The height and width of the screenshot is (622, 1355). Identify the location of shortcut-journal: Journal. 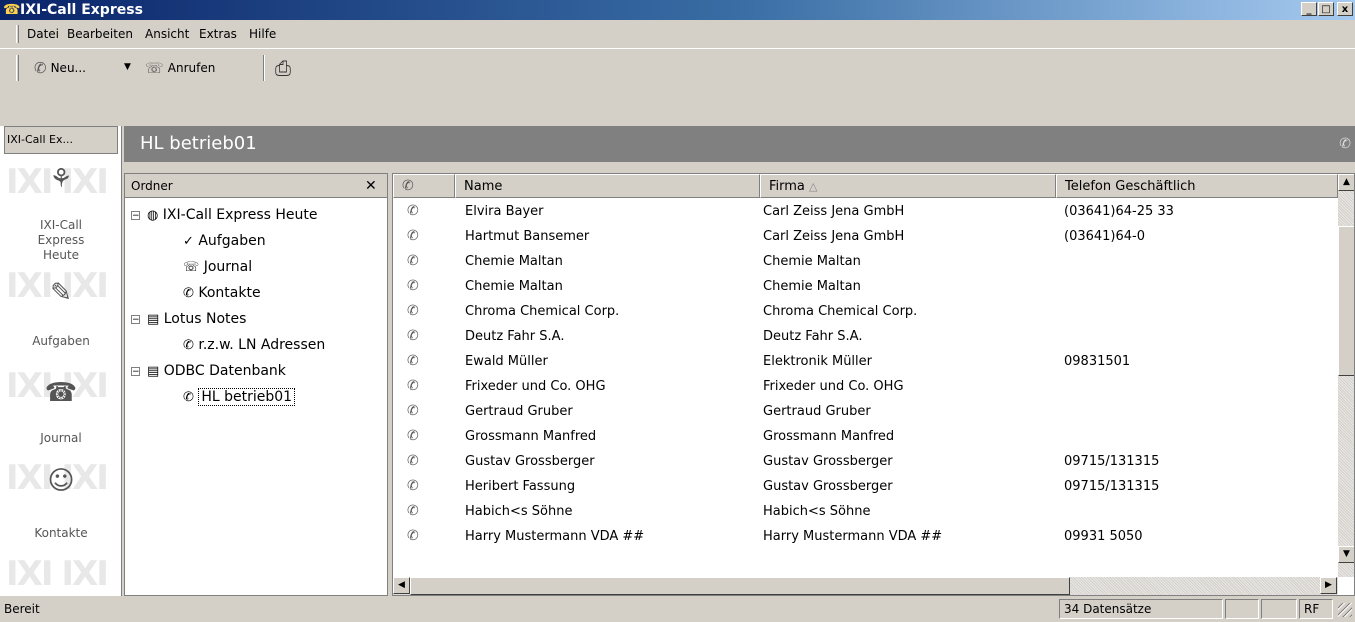
(60, 438).